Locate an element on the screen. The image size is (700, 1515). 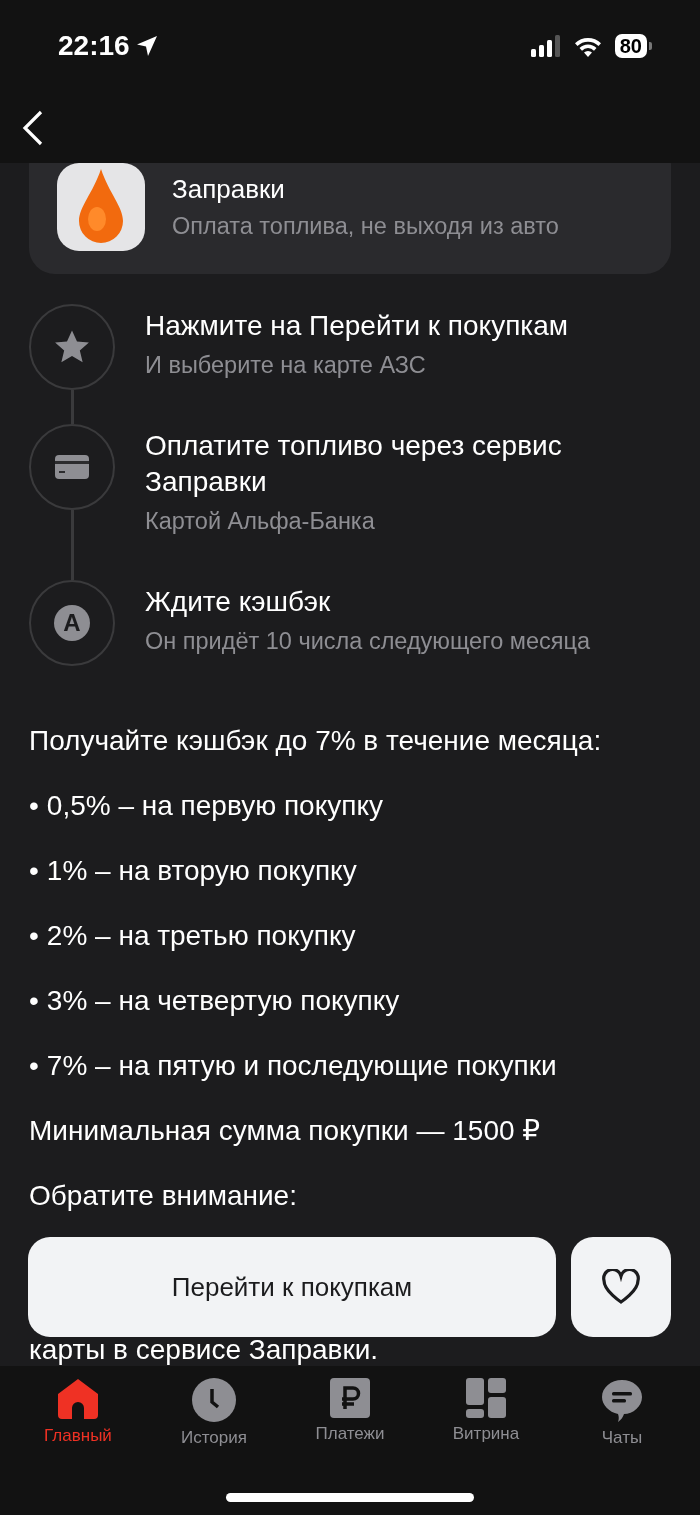
fuel-drop-icon is located at coordinates (101, 207).